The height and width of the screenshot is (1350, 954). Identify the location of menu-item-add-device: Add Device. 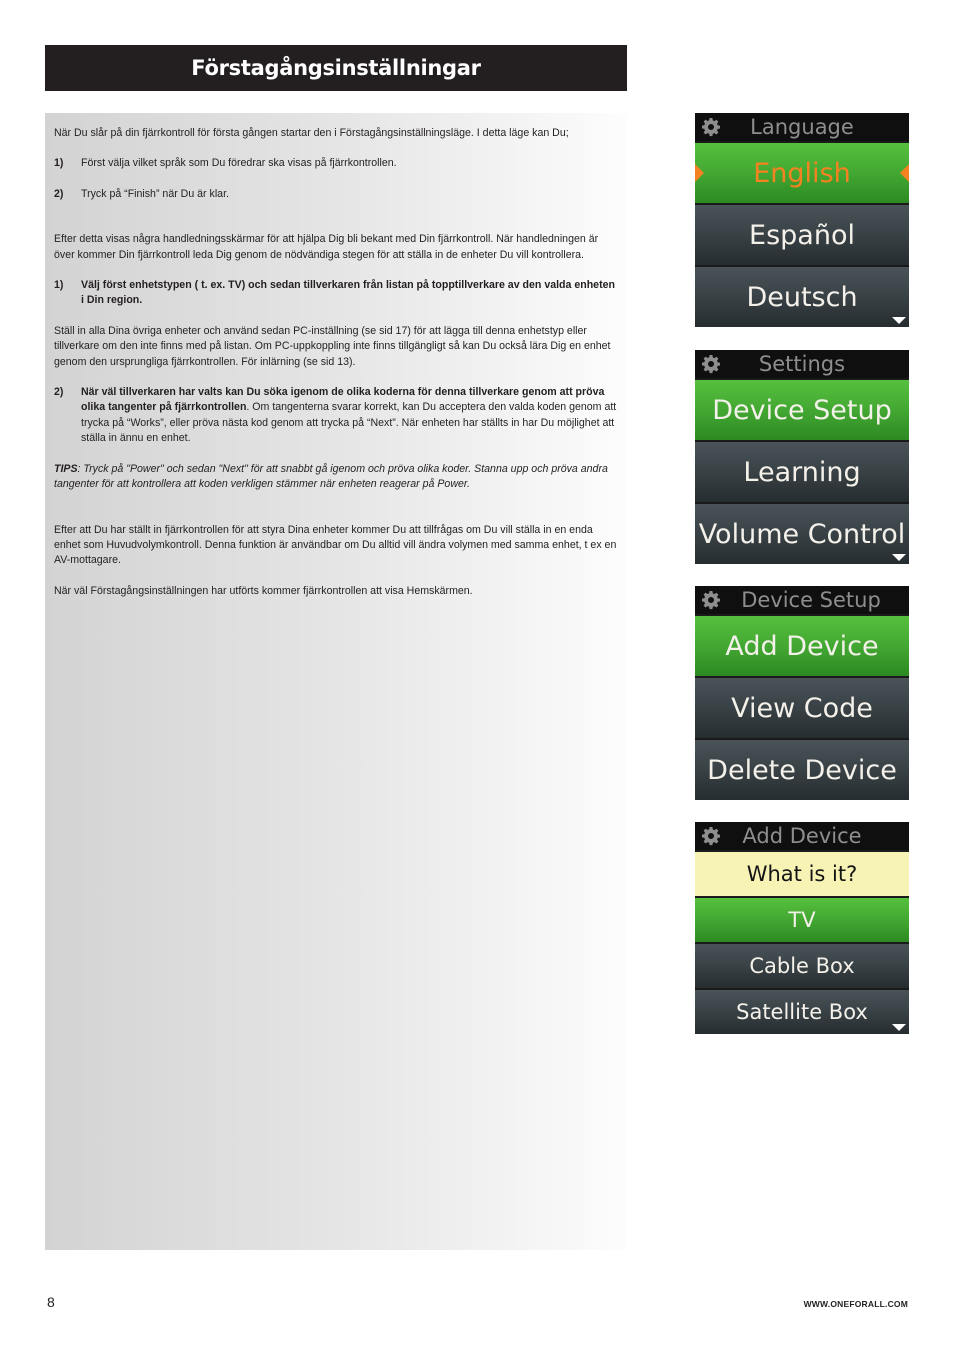
(802, 645).